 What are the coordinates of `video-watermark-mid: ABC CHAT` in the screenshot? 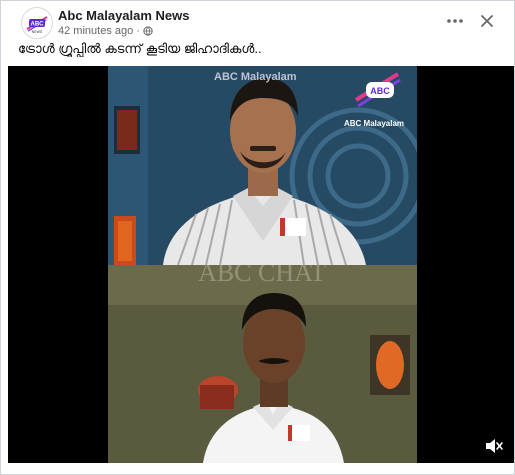 It's located at (262, 276).